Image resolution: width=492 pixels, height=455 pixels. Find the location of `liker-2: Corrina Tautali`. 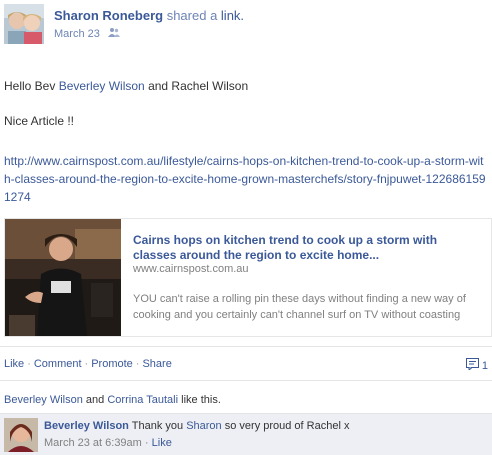

liker-2: Corrina Tautali is located at coordinates (142, 400).